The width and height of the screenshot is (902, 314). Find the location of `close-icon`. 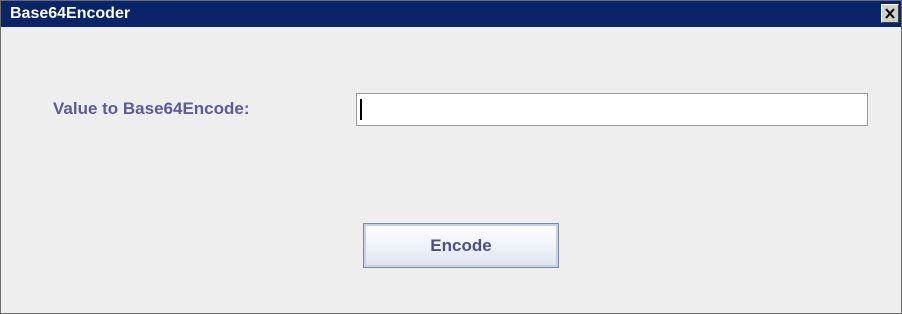

close-icon is located at coordinates (890, 13).